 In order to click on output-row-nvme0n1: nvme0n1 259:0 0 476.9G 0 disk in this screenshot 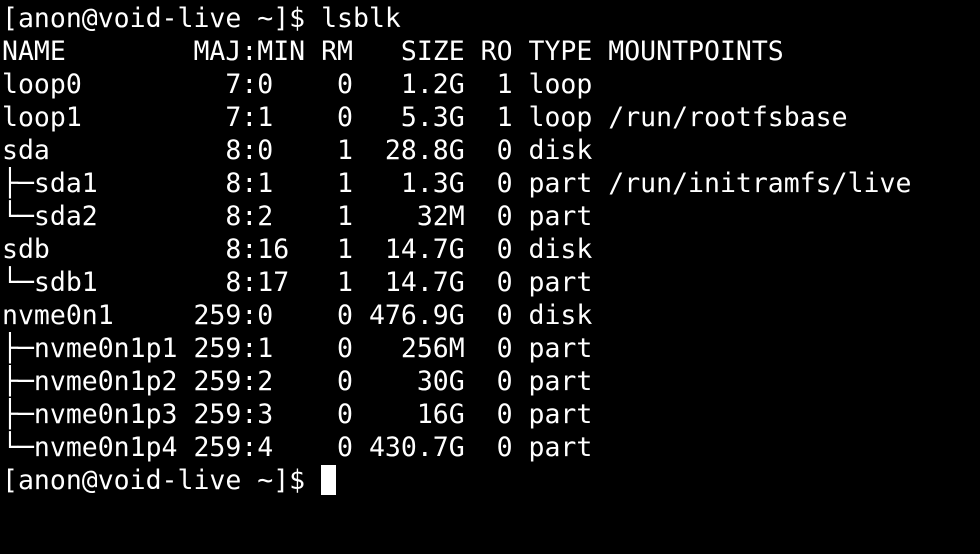, I will do `click(297, 315)`.